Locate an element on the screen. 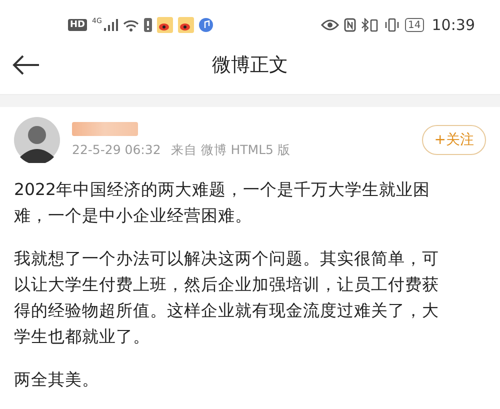 Image resolution: width=500 pixels, height=409 pixels. post-paragraph: 两全其美。 is located at coordinates (57, 380).